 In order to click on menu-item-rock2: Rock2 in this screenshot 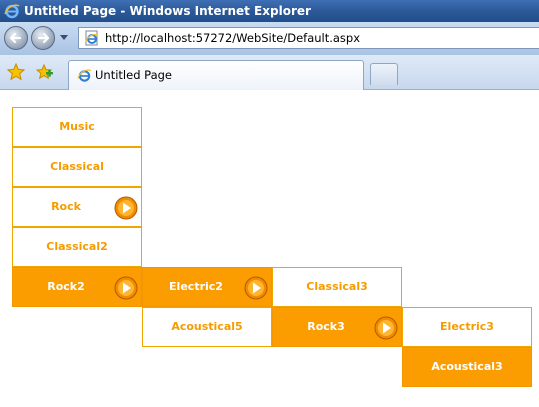, I will do `click(77, 287)`.